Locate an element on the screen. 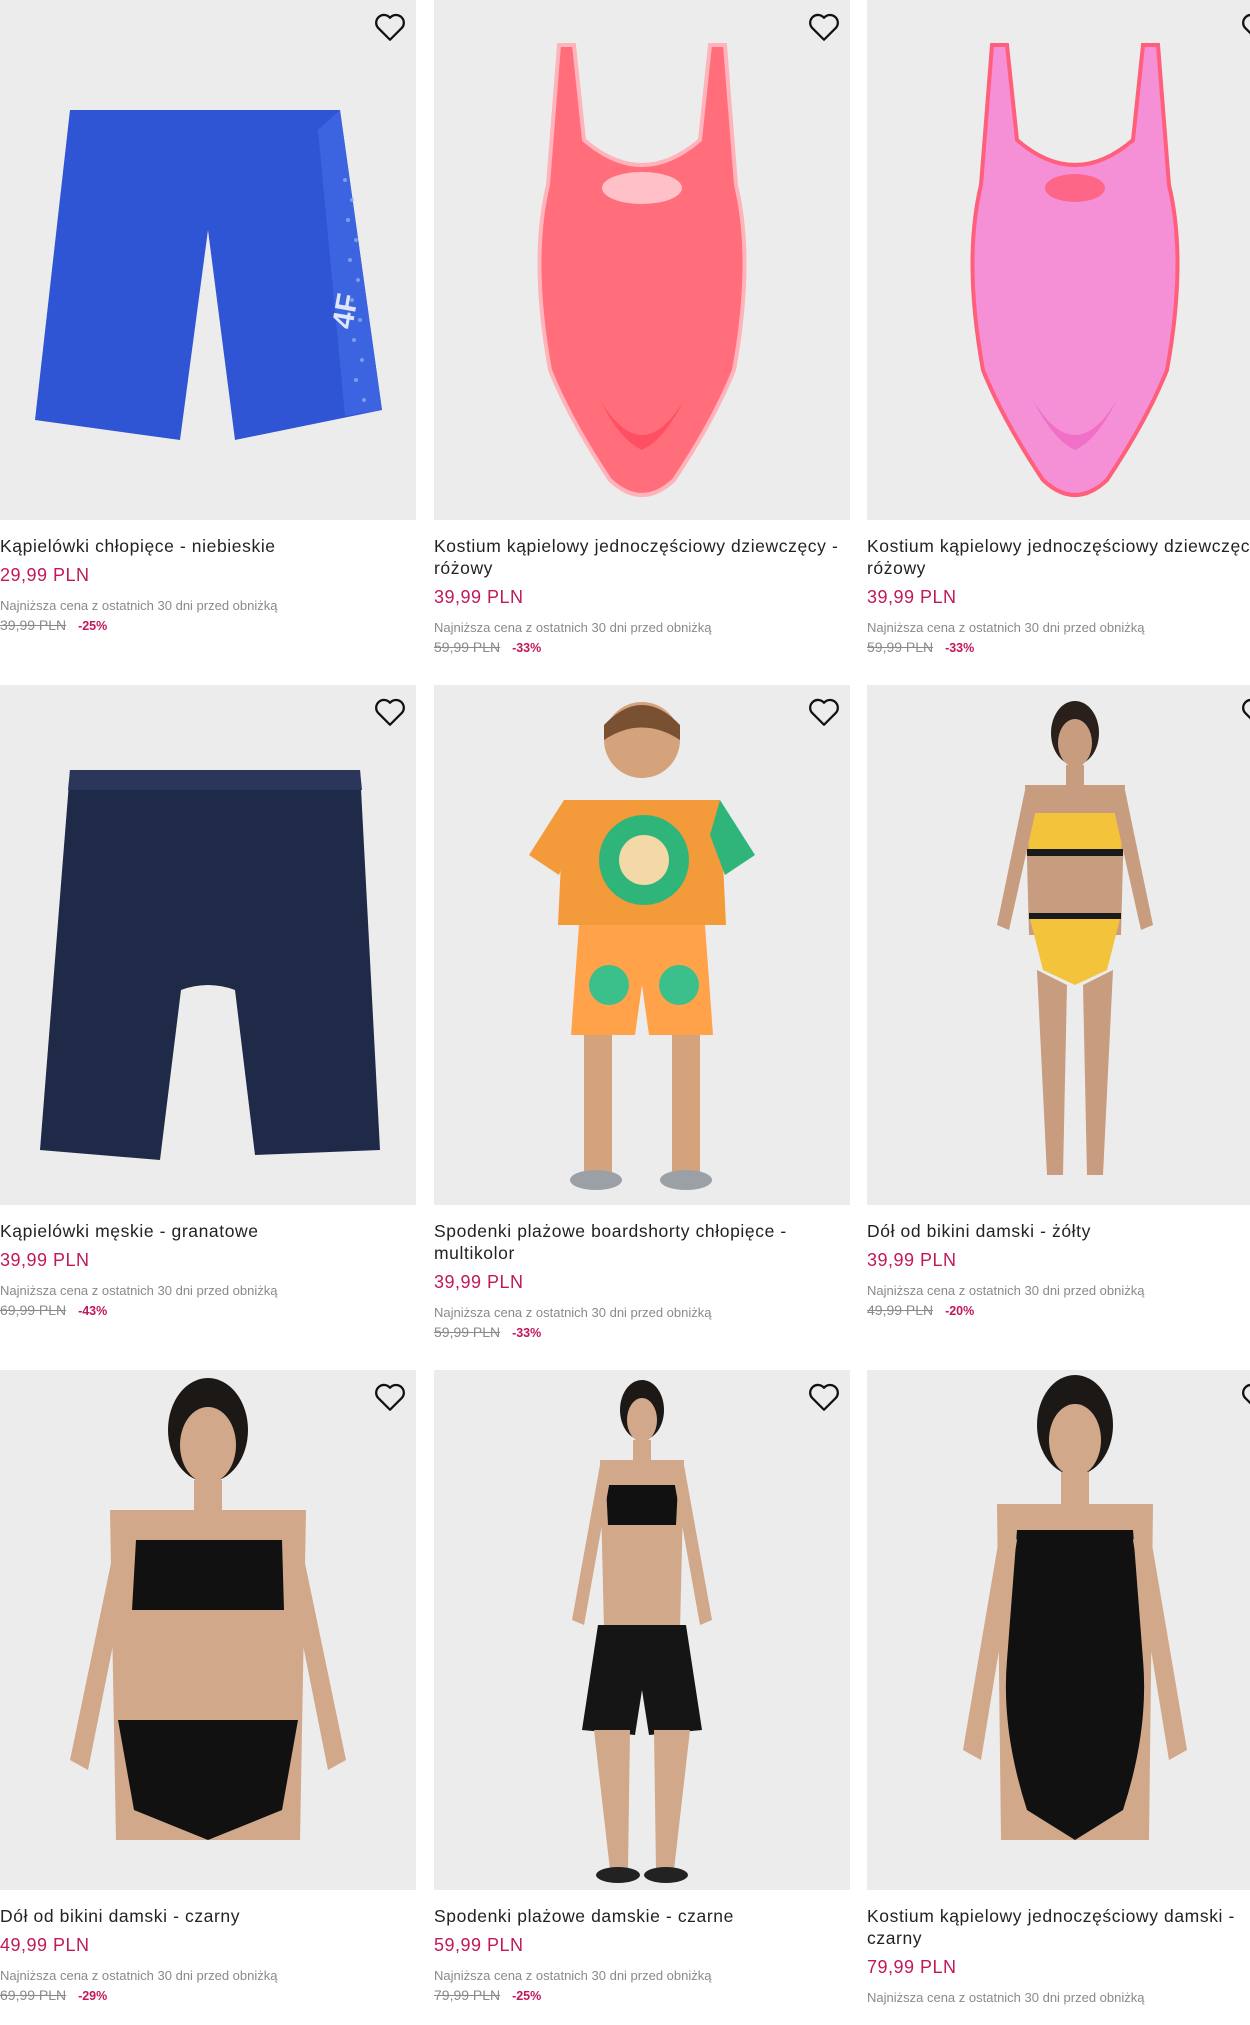 The height and width of the screenshot is (2025, 1250). old-price-row: 69,99 PLN -43% is located at coordinates (208, 1310).